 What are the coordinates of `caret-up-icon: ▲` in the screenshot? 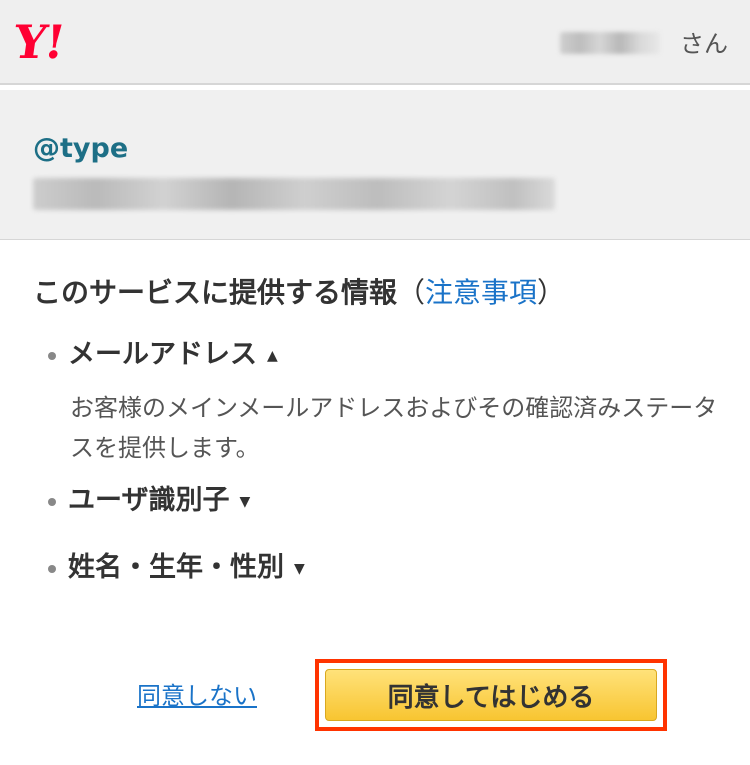 It's located at (272, 355).